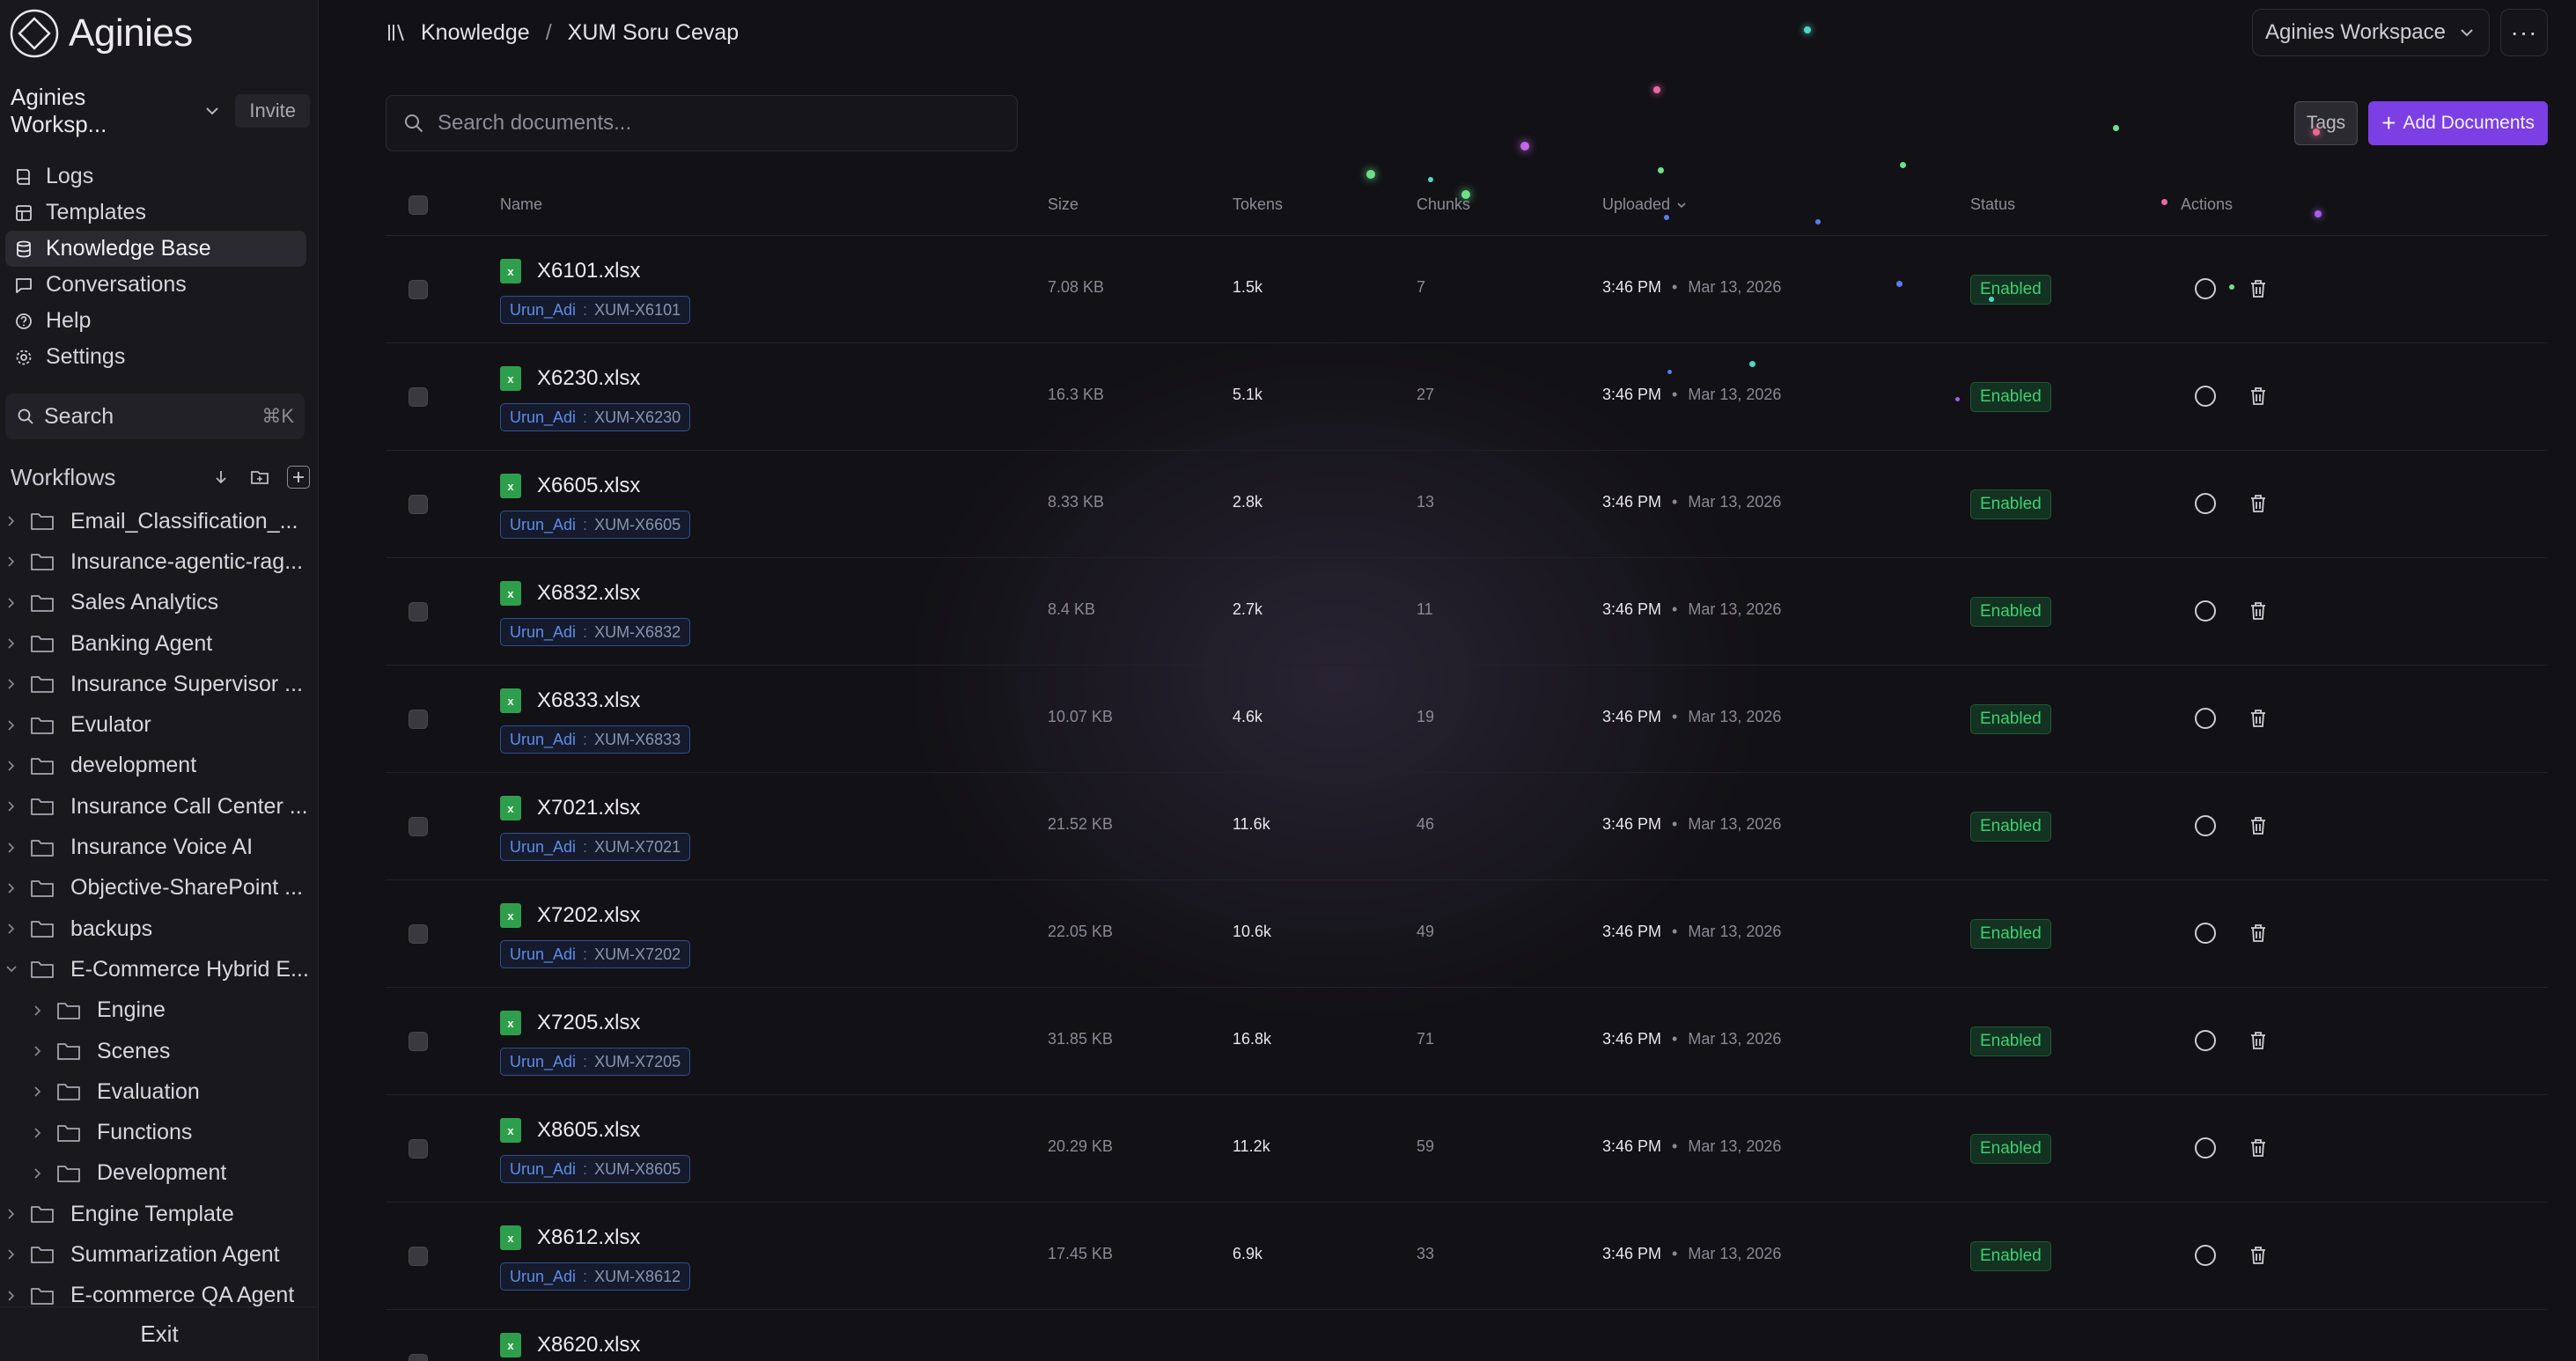 This screenshot has width=2576, height=1361. I want to click on file-name: x X6605.xlsx, so click(570, 486).